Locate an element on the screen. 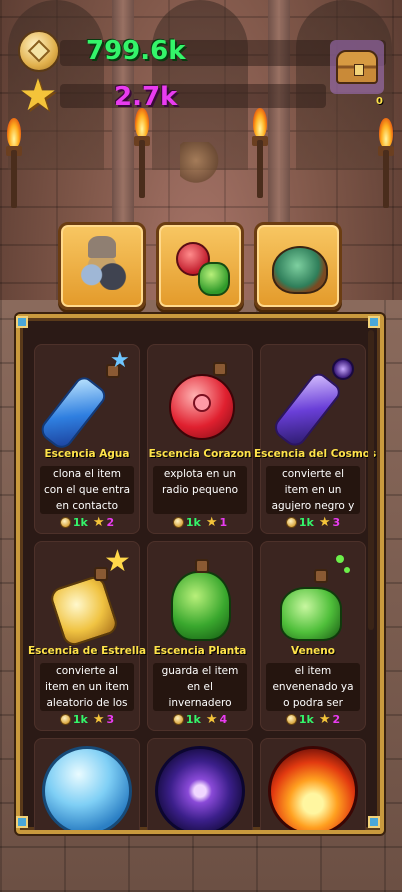 The width and height of the screenshot is (402, 892). item-title: Escencia del Cosmos is located at coordinates (315, 454).